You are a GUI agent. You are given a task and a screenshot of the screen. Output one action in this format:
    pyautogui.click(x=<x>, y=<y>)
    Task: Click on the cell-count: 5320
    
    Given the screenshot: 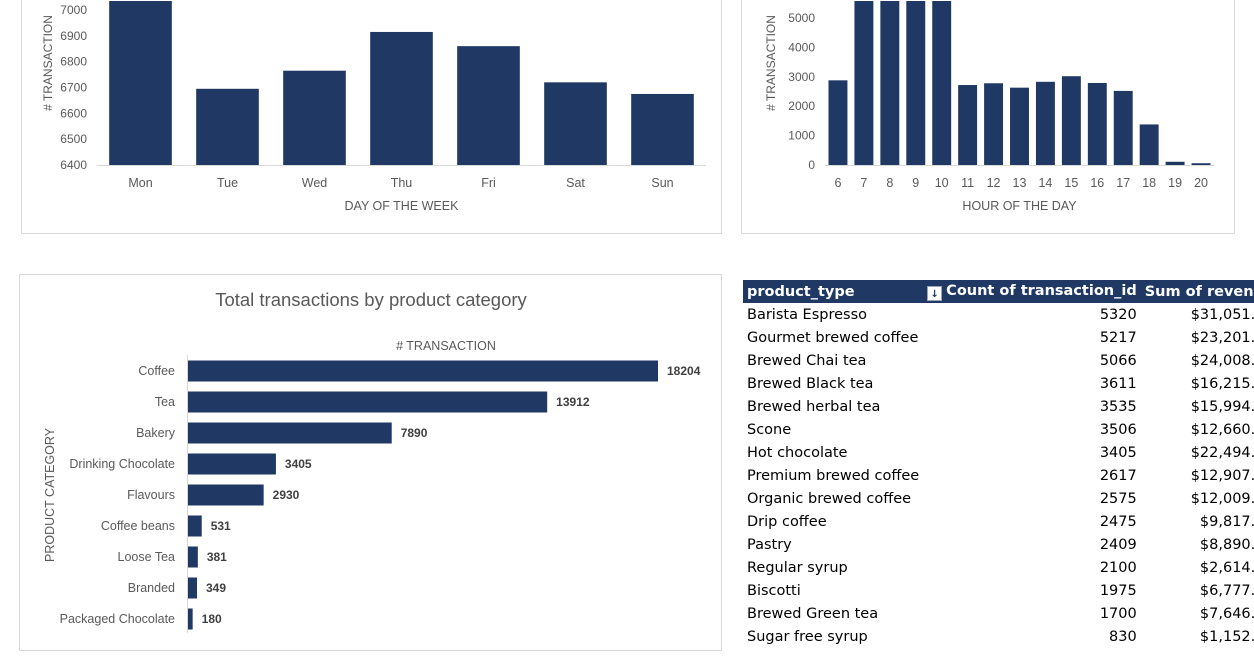 What is the action you would take?
    pyautogui.click(x=1032, y=314)
    